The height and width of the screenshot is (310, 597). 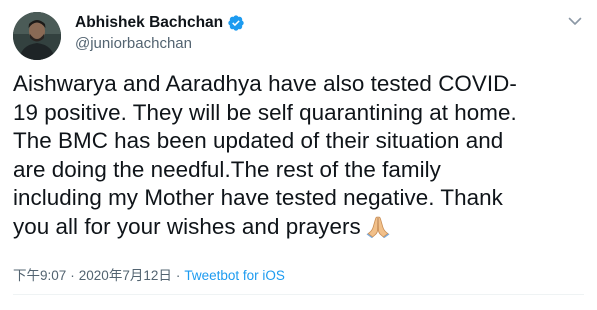 I want to click on display-name: Abhishek Bachchan, so click(x=149, y=23).